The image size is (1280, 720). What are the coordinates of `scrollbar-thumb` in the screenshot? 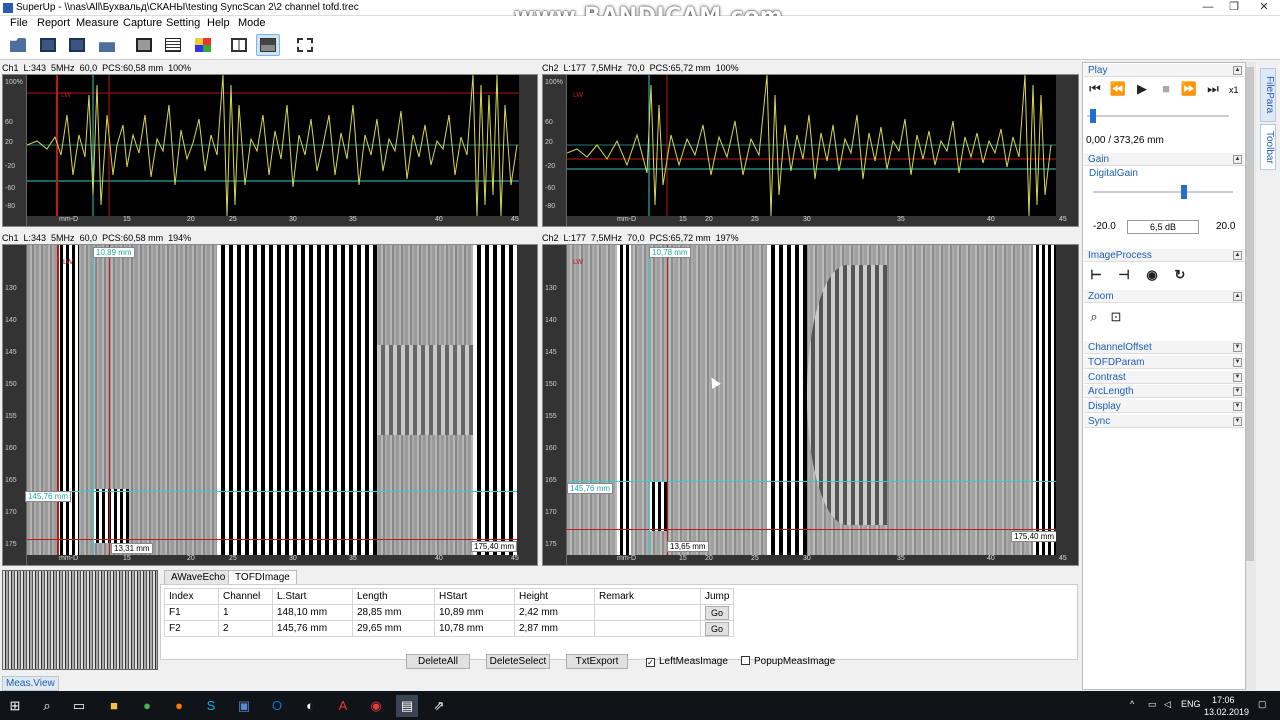 It's located at (1250, 314).